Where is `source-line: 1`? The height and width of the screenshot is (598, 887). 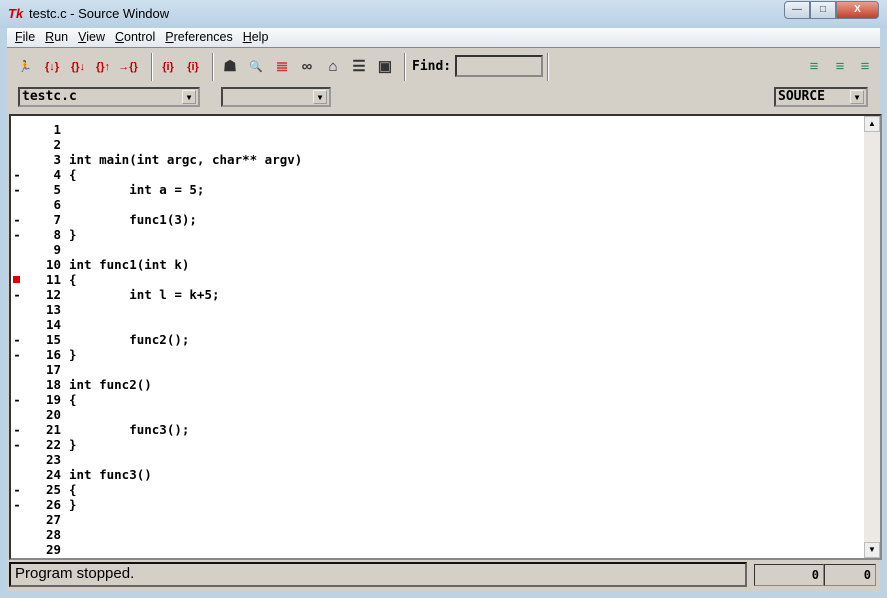 source-line: 1 is located at coordinates (437, 129).